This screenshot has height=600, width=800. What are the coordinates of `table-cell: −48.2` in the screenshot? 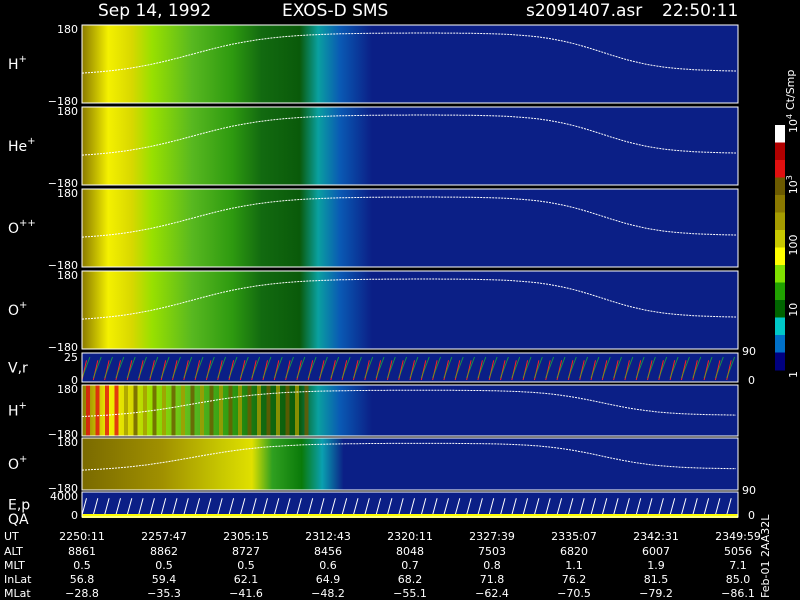 It's located at (328, 593).